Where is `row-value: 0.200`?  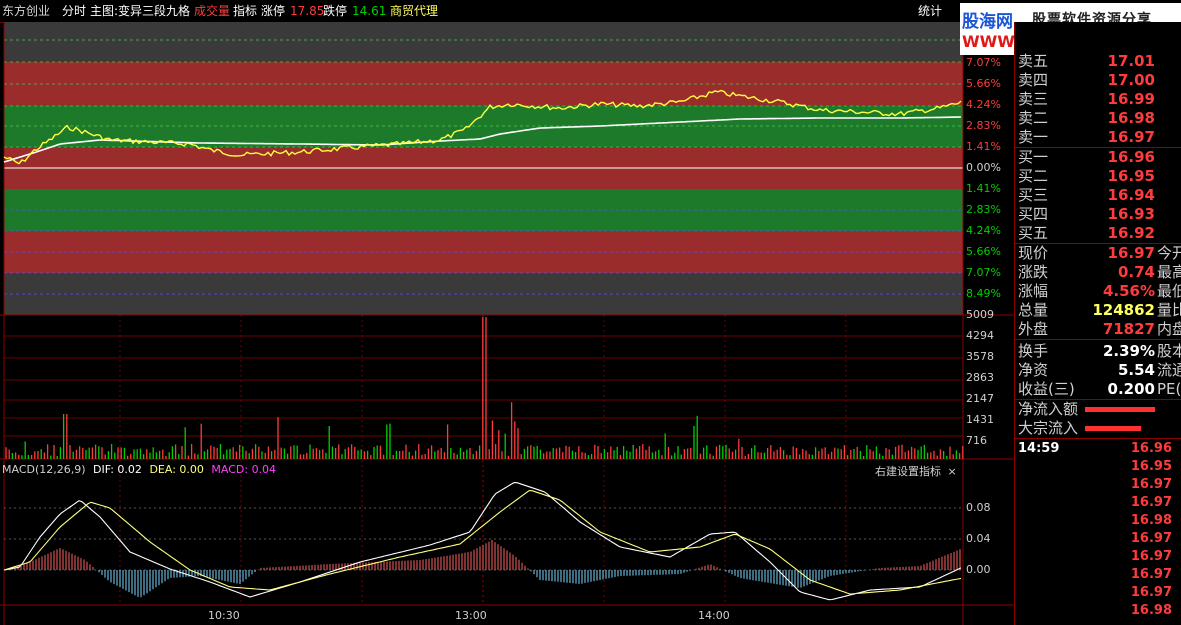 row-value: 0.200 is located at coordinates (1131, 389).